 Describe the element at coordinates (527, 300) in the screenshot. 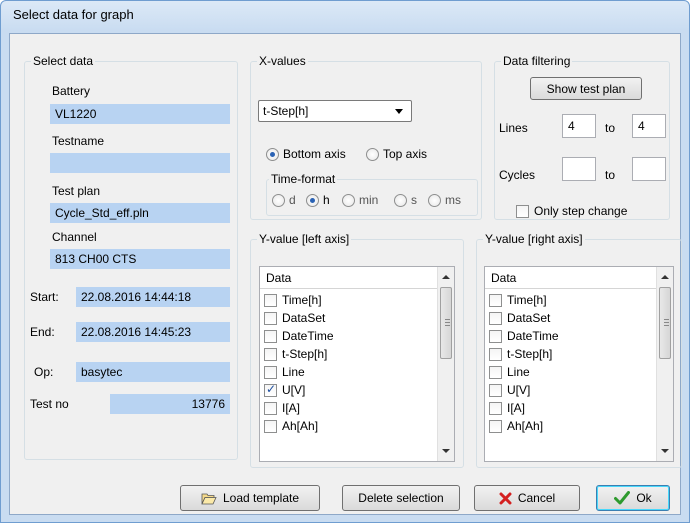

I see `list-item-label: Time[h]` at that location.